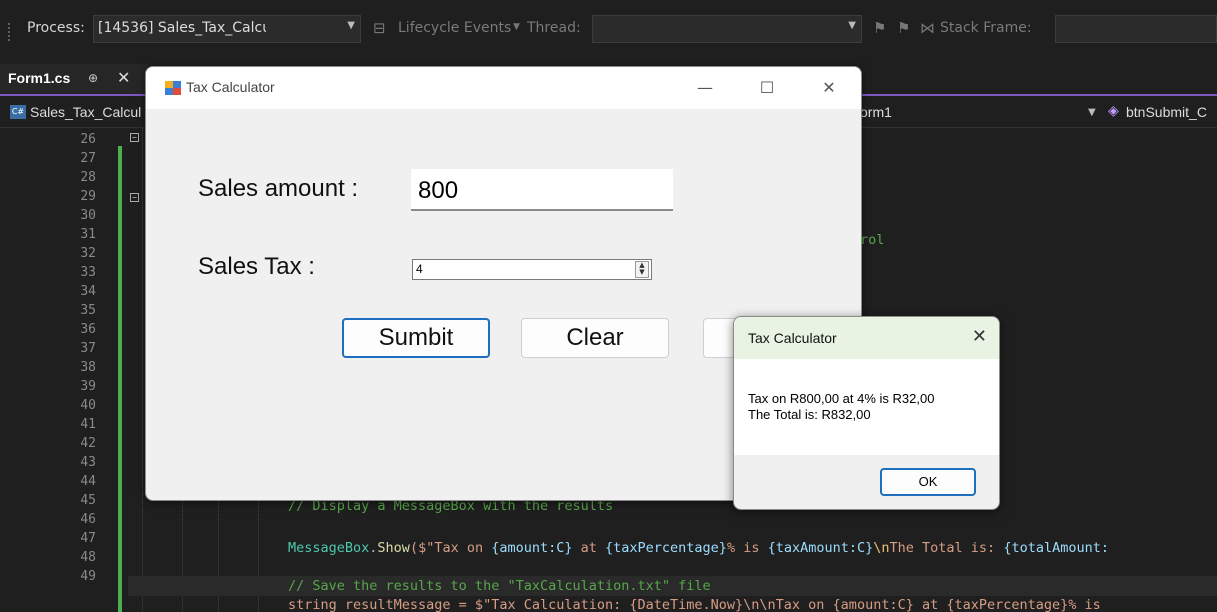 This screenshot has height=612, width=1217. I want to click on stack-frame-dropdown, so click(1136, 29).